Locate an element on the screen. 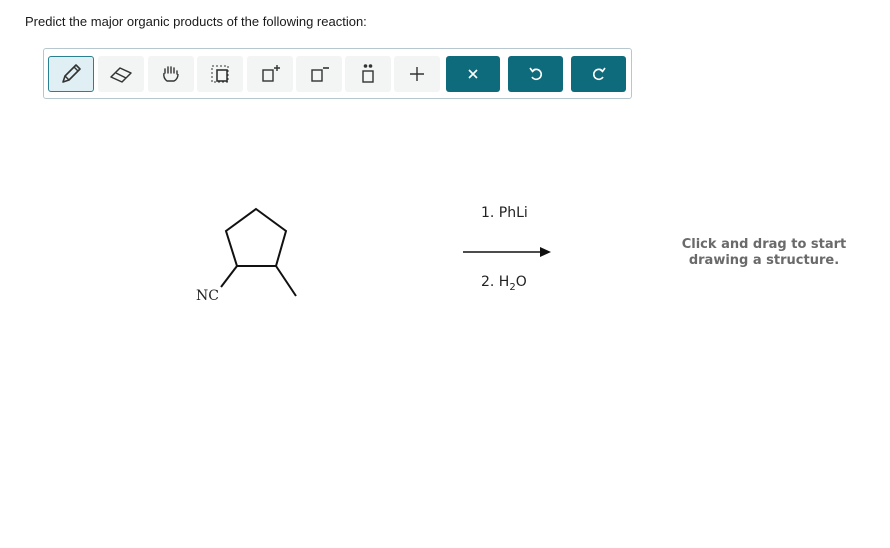 The width and height of the screenshot is (890, 548). nitrile-label: NC is located at coordinates (207, 296).